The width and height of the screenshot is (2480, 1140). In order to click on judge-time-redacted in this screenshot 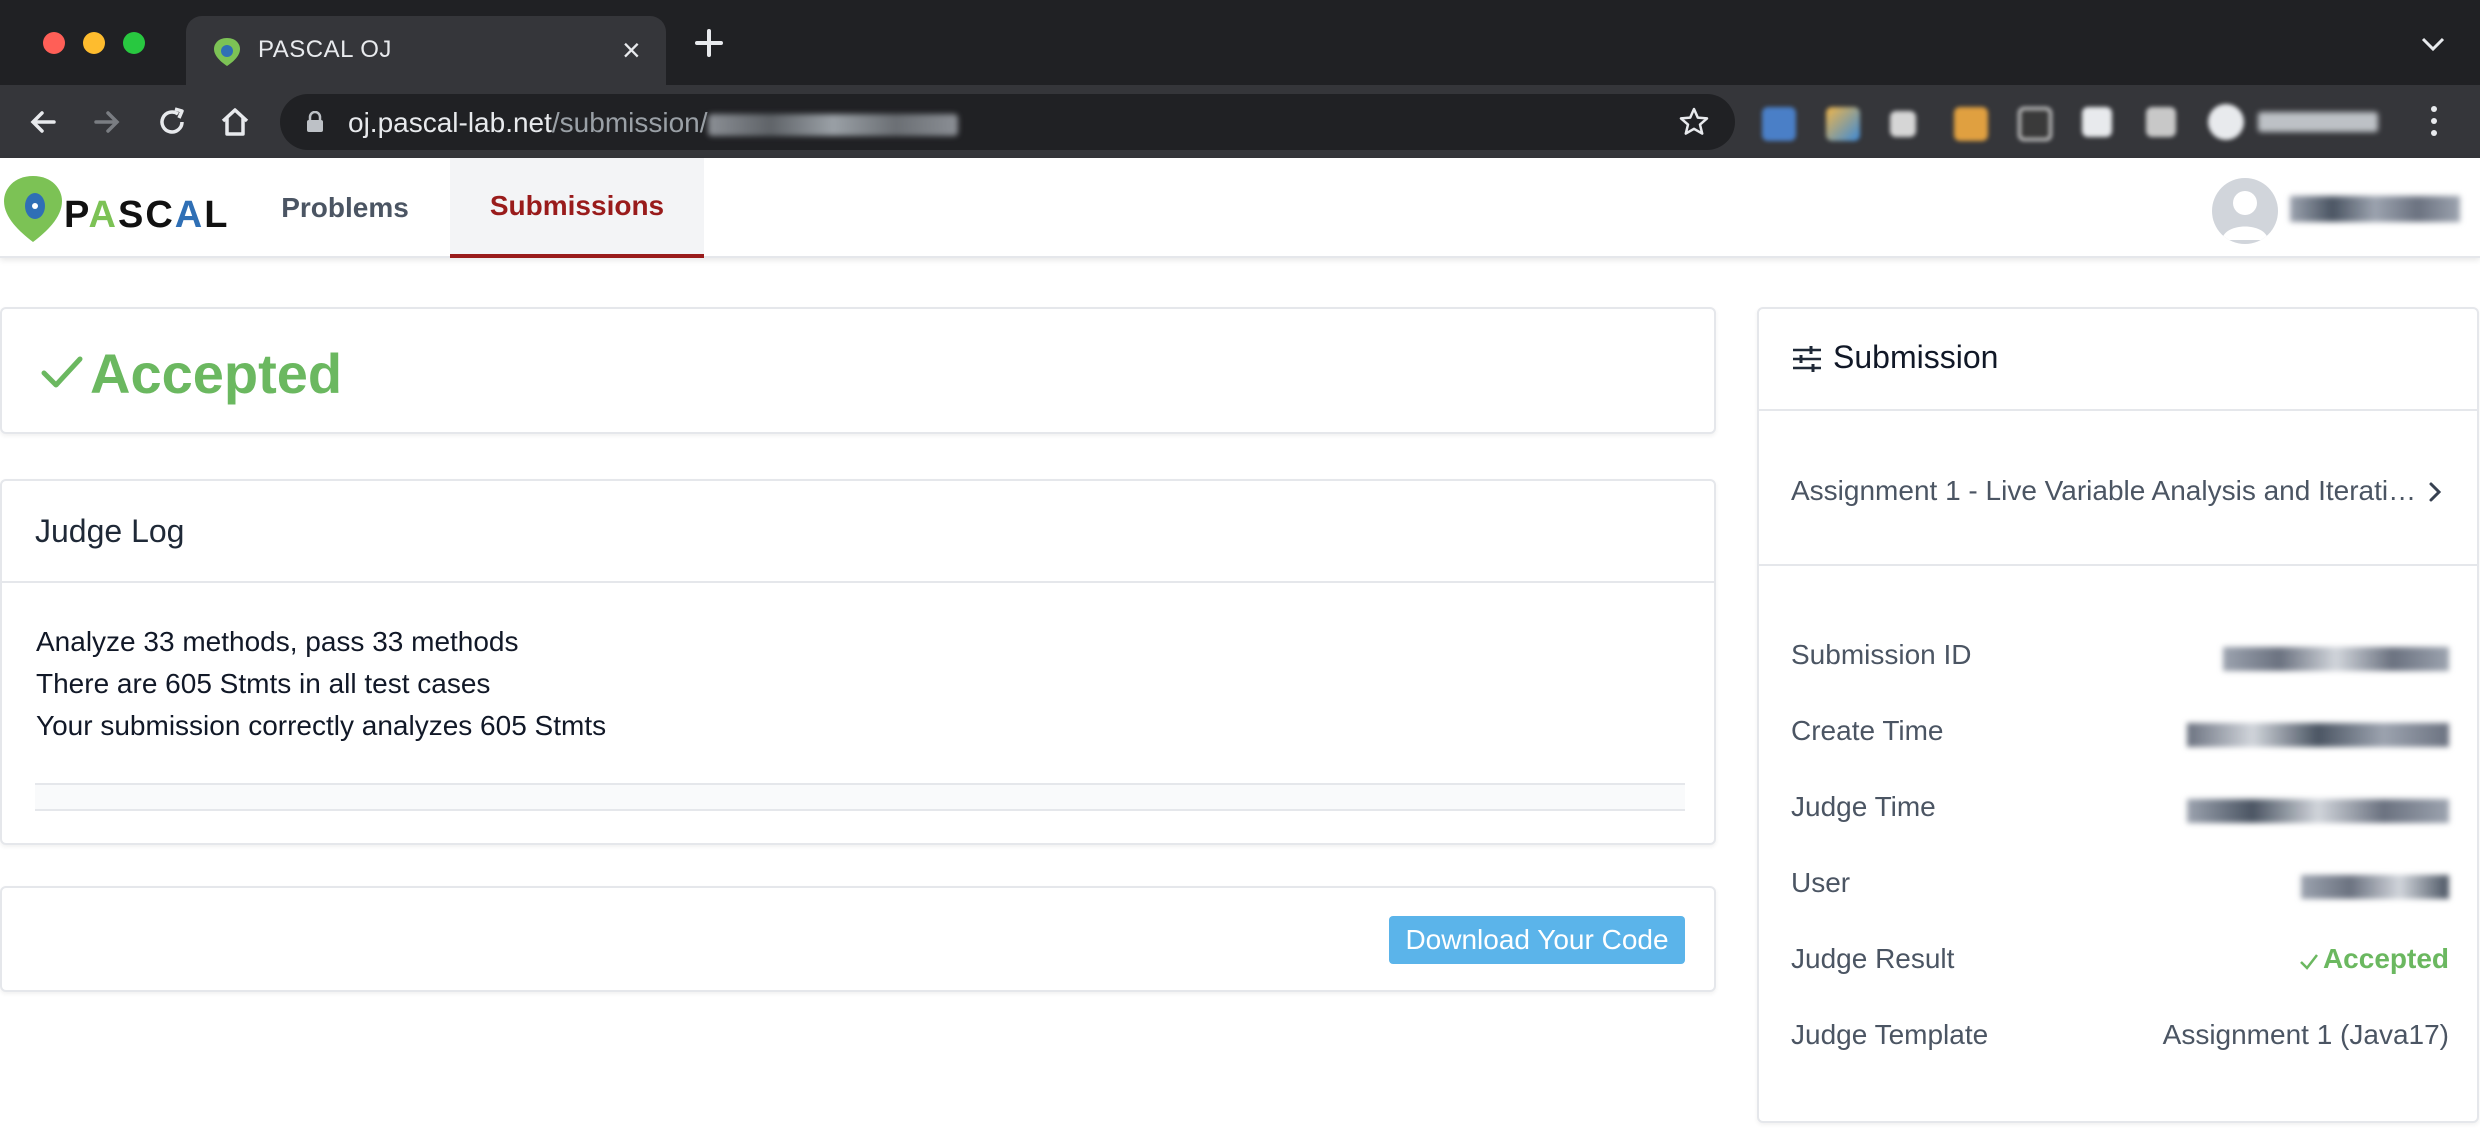, I will do `click(2318, 811)`.